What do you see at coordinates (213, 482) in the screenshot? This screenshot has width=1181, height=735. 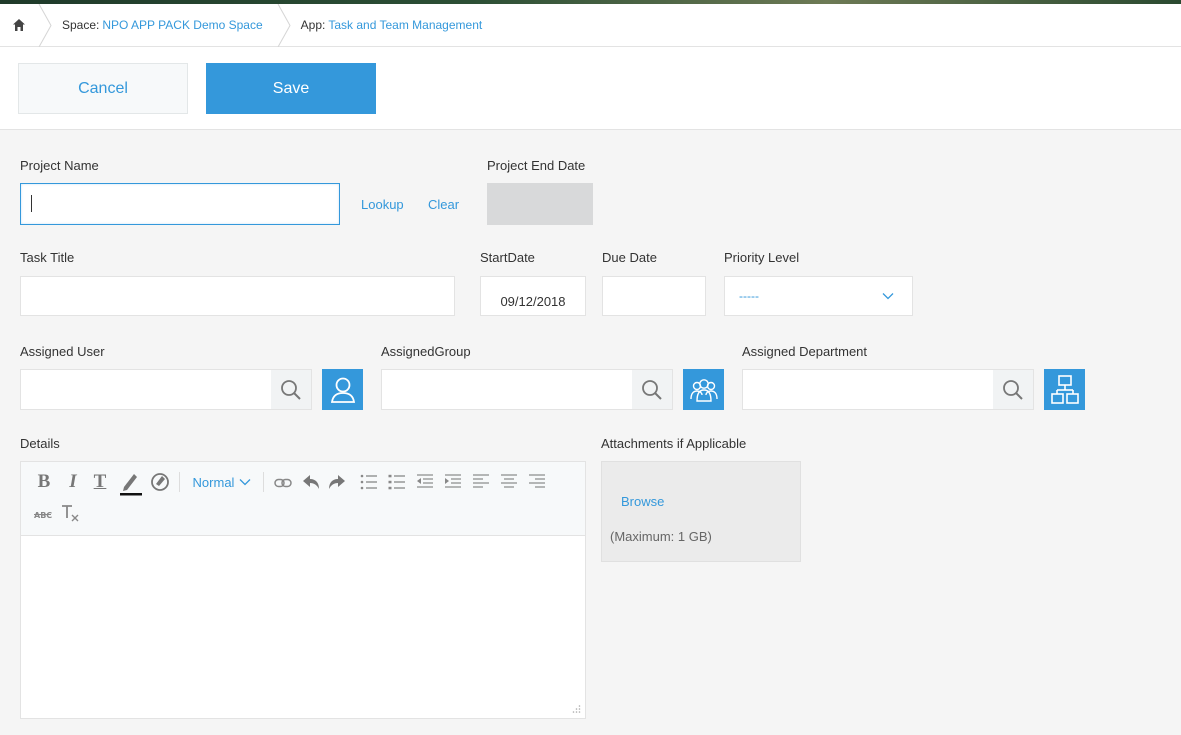 I see `format-dropdown-value: Normal` at bounding box center [213, 482].